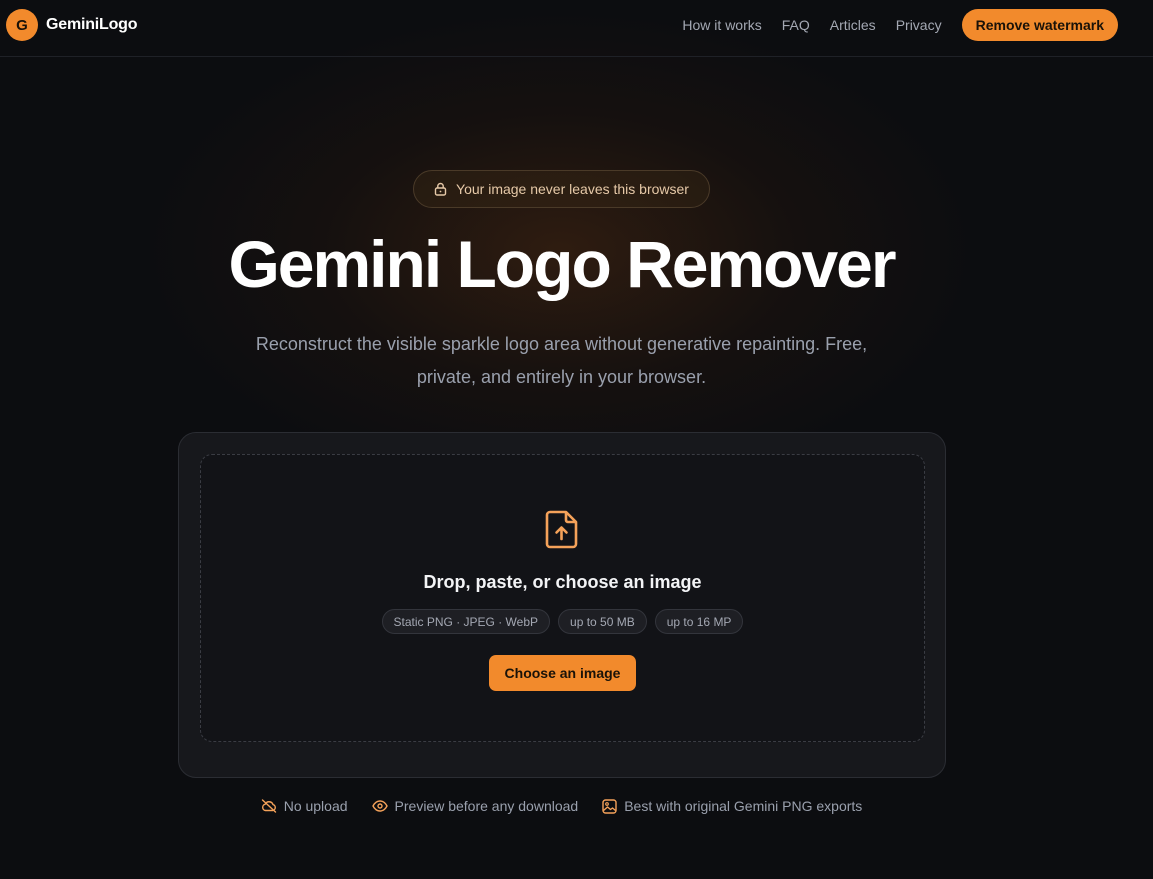 This screenshot has height=879, width=1153. What do you see at coordinates (562, 264) in the screenshot?
I see `page-title: Gemini Logo Remover` at bounding box center [562, 264].